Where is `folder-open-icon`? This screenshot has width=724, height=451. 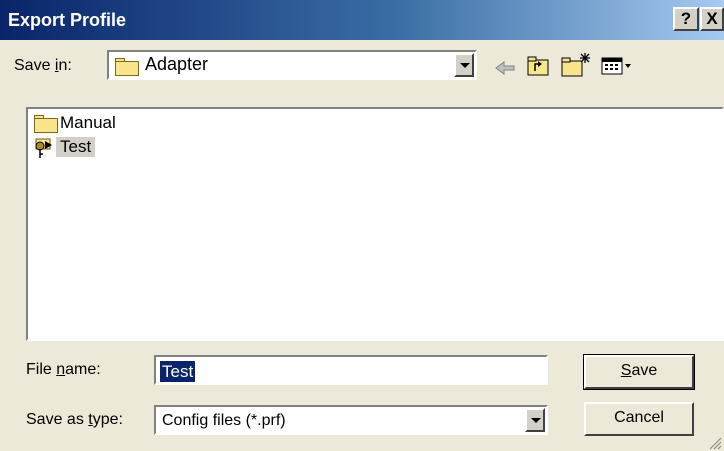
folder-open-icon is located at coordinates (127, 67).